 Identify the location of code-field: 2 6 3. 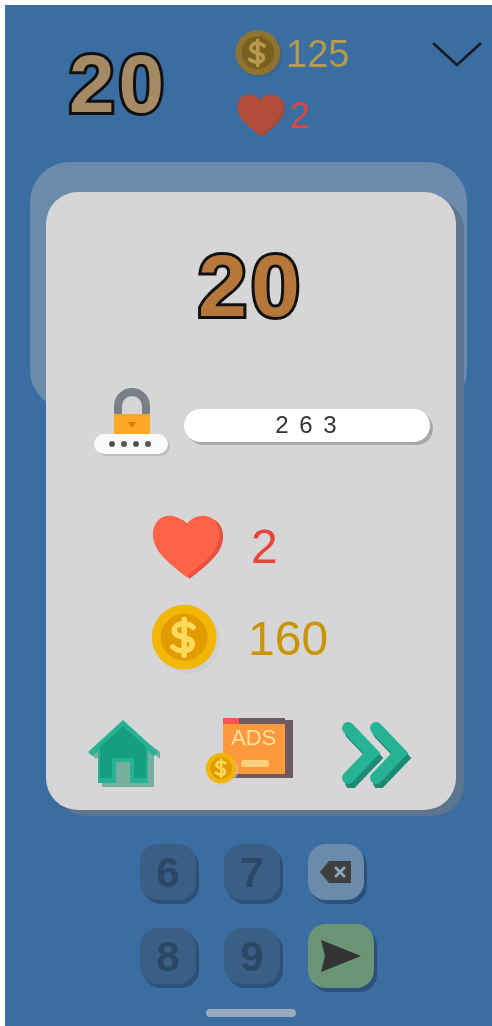
(307, 425).